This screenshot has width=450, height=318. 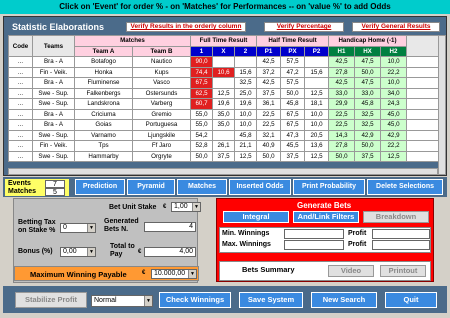 I want to click on stabilize-profit-button: Stabilize Profit, so click(x=51, y=300).